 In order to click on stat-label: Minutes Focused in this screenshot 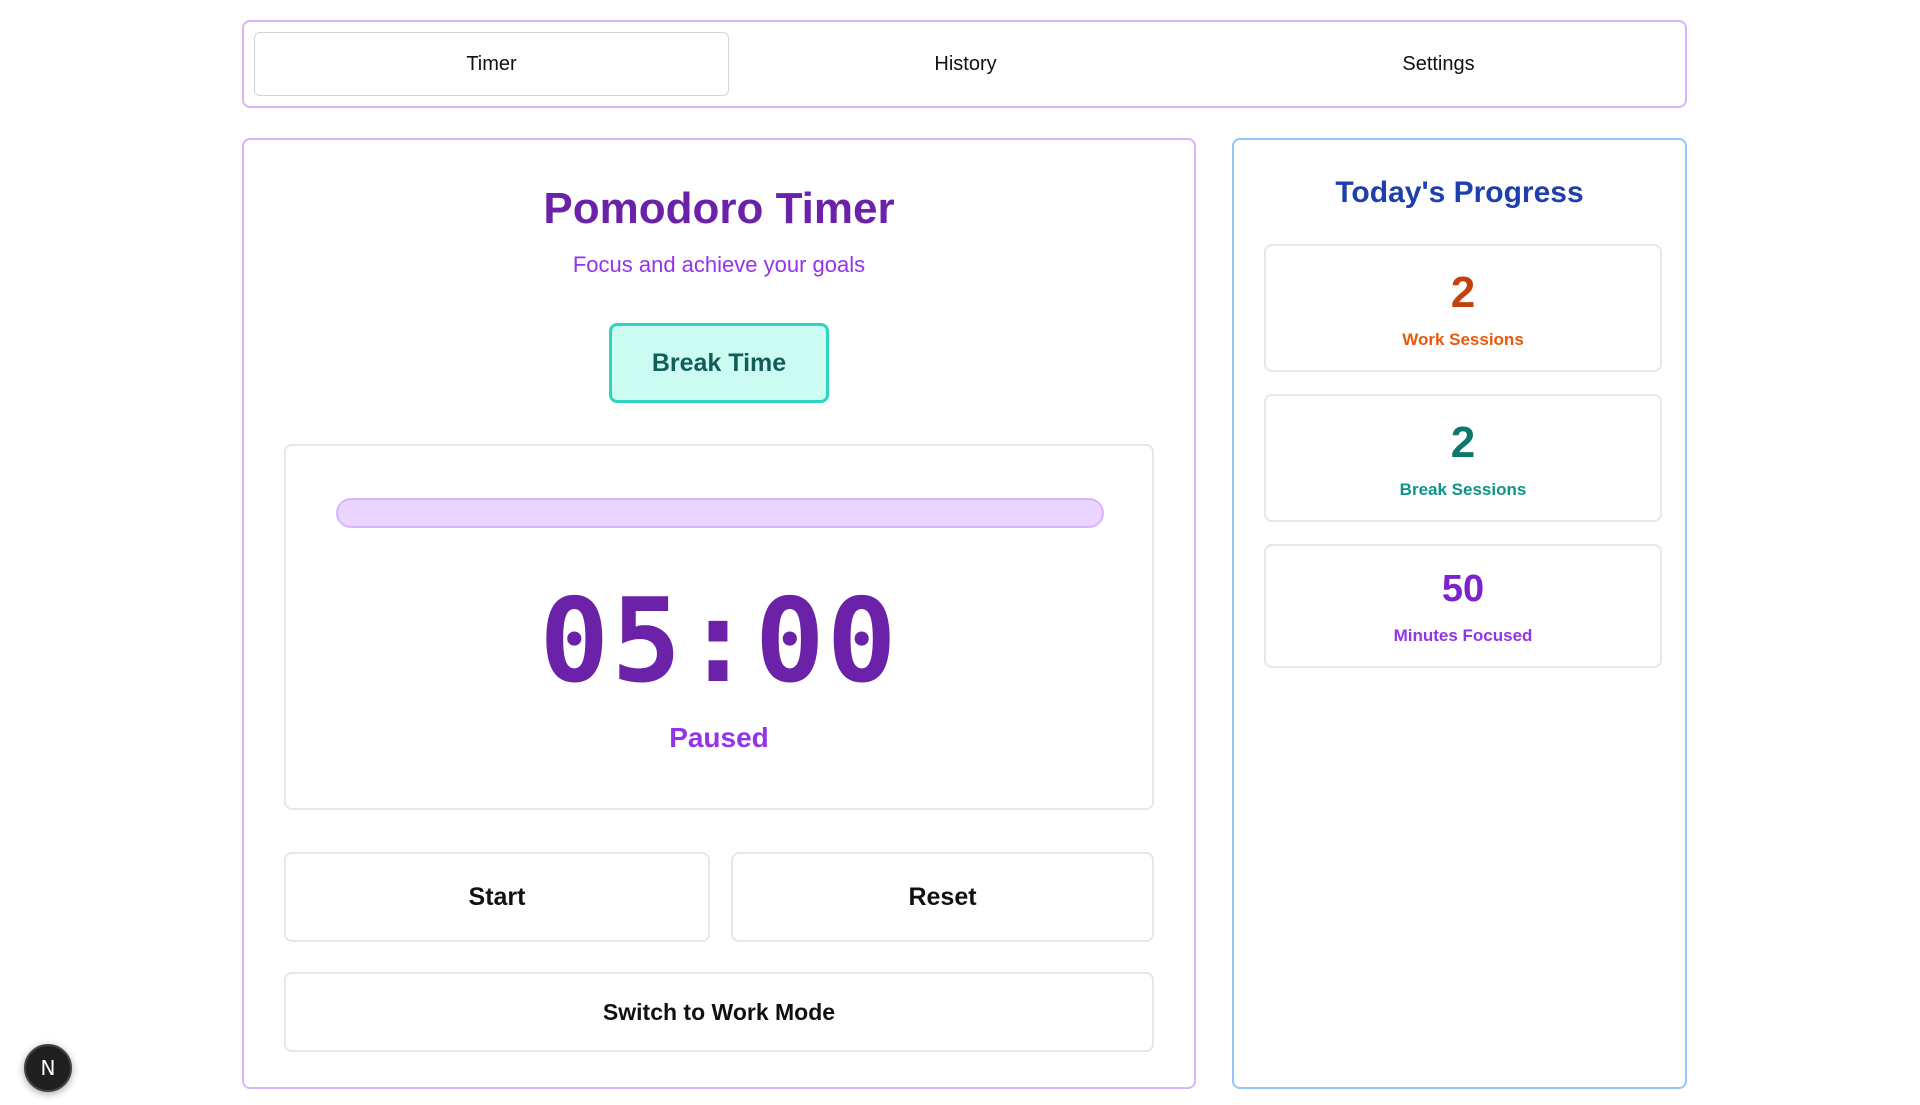, I will do `click(1463, 635)`.